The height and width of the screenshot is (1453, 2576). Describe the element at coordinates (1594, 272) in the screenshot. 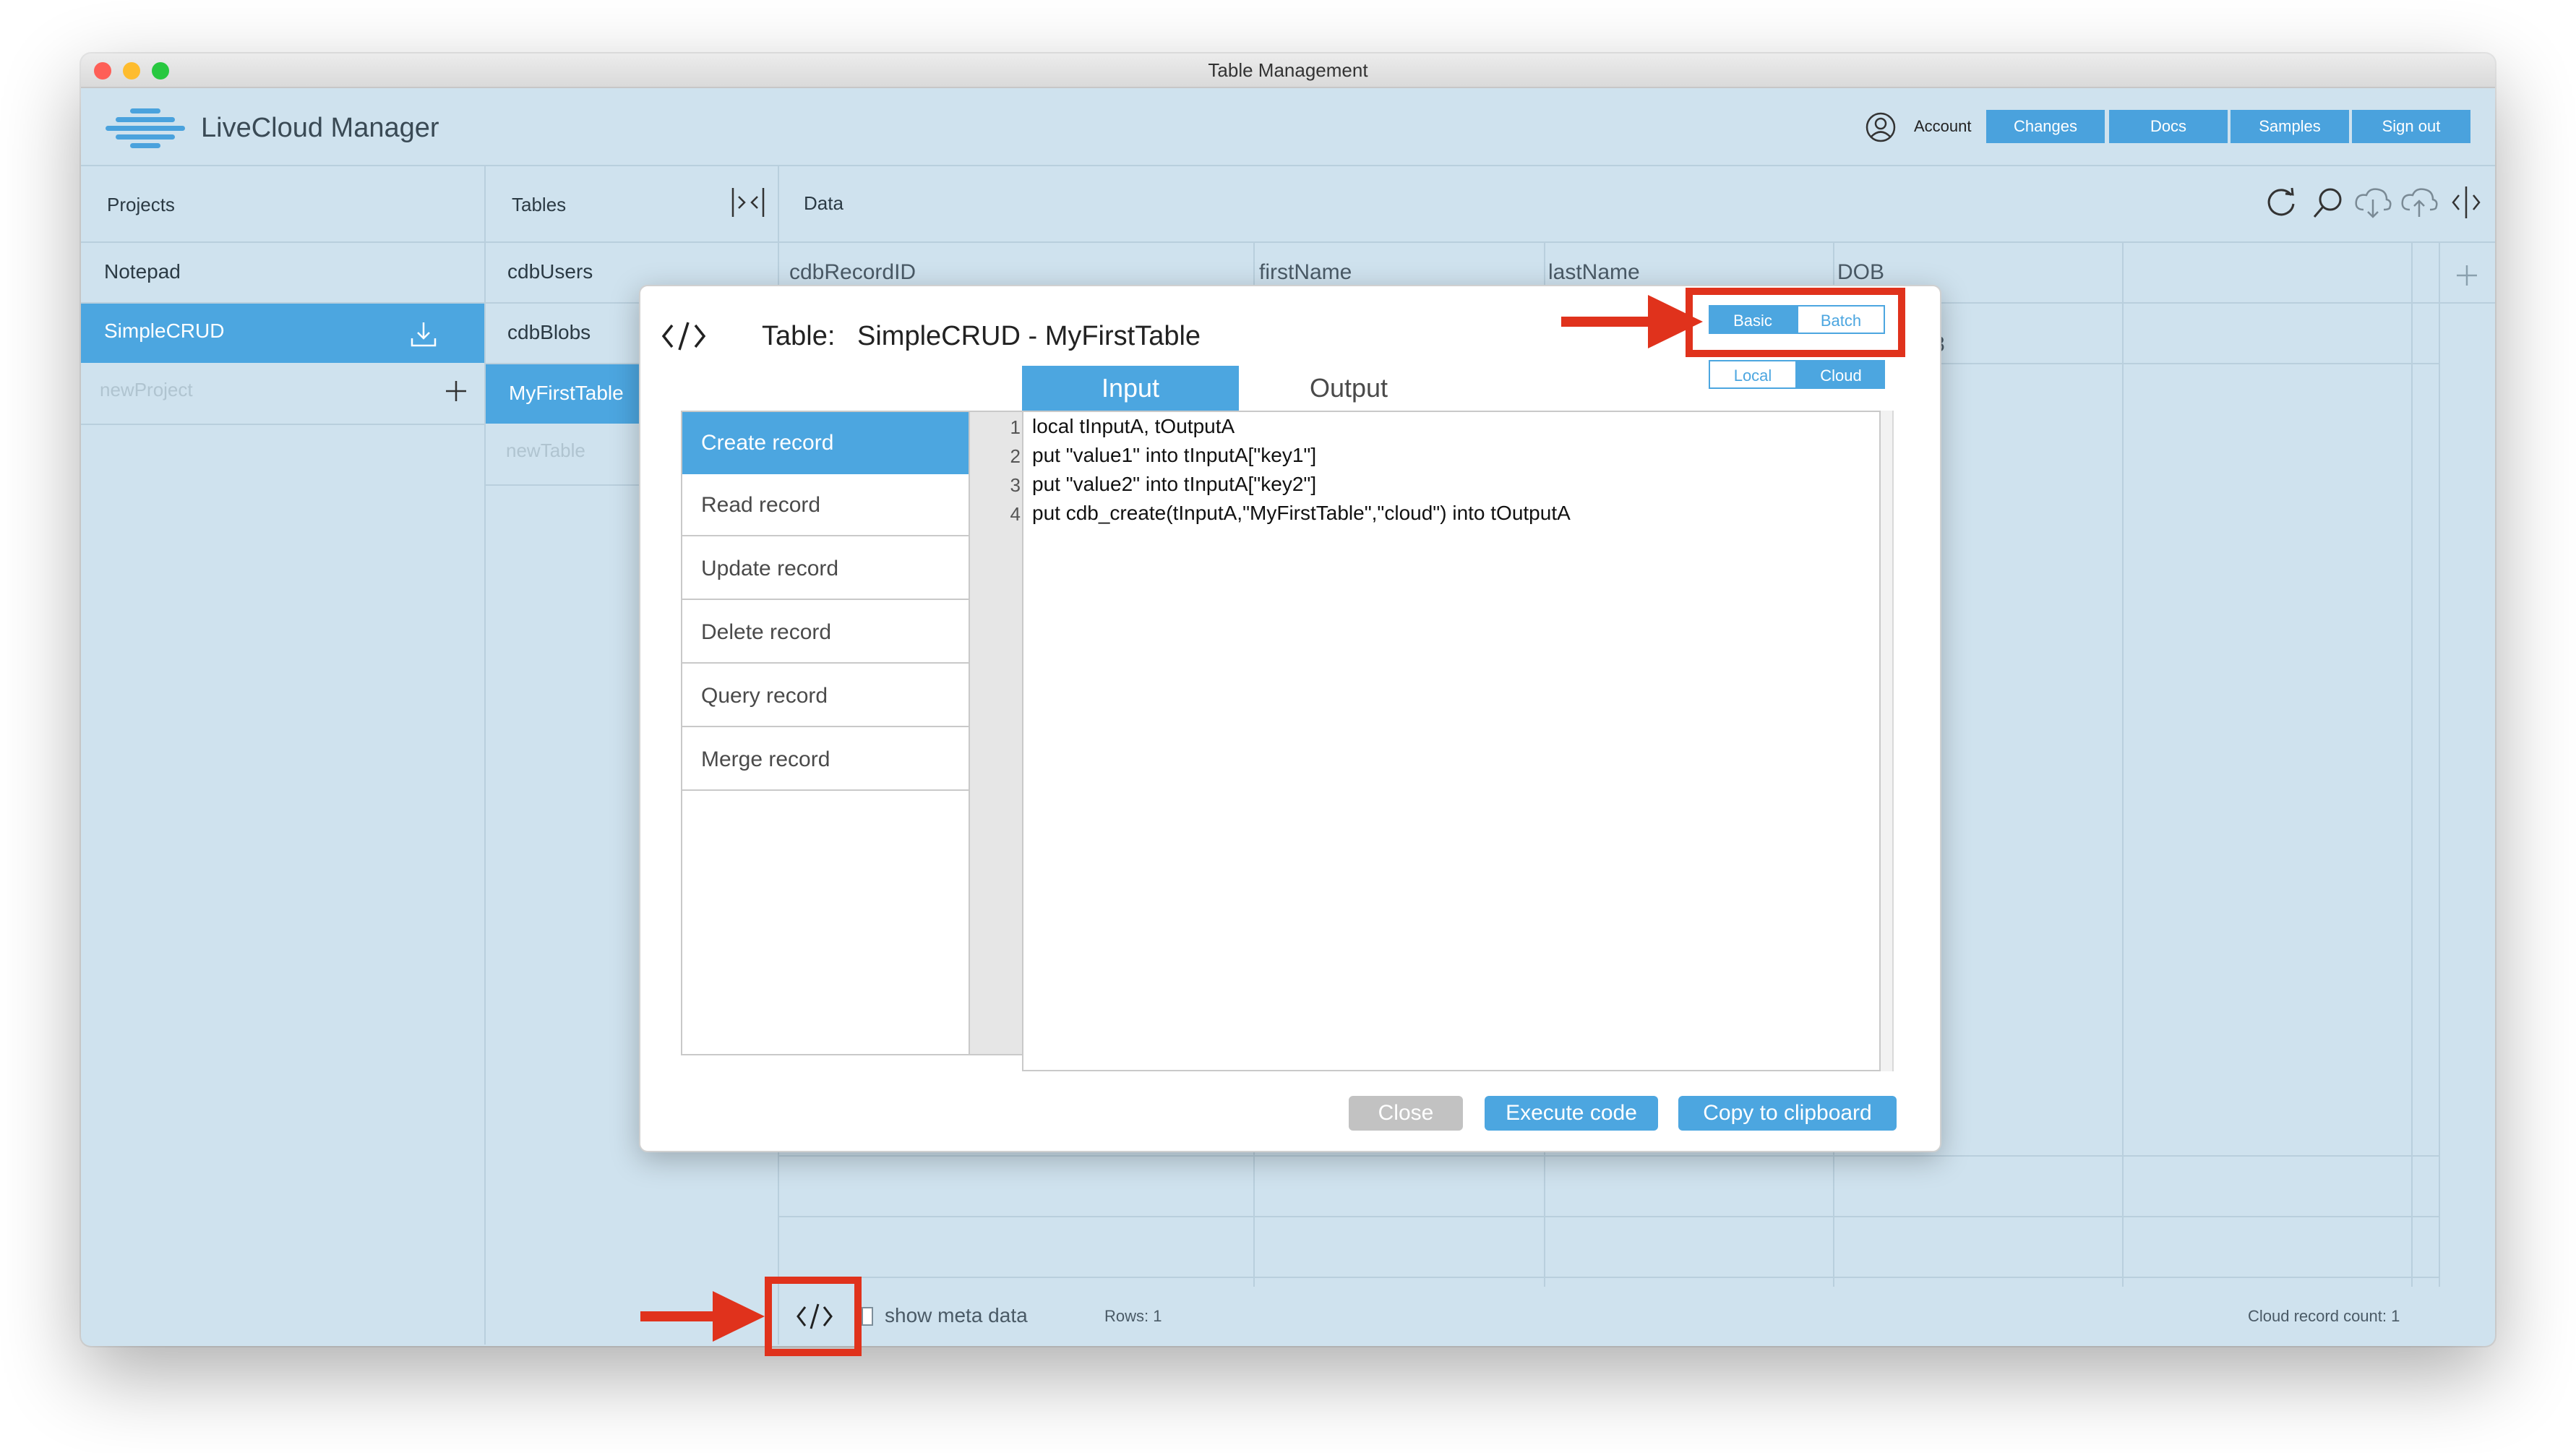

I see `grid-header-lastname: lastName` at that location.